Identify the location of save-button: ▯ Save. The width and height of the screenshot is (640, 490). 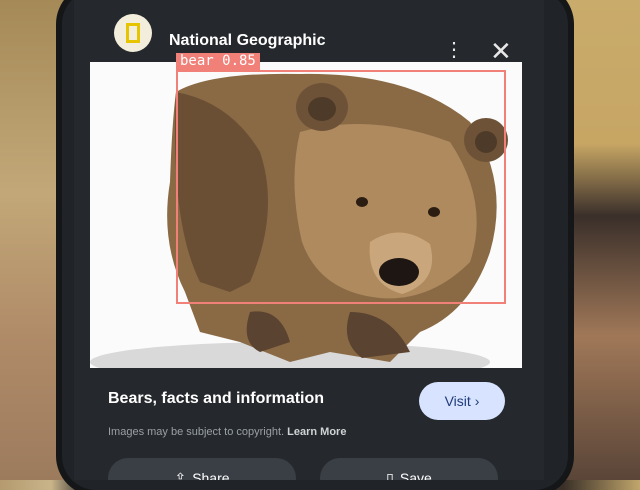
(409, 469).